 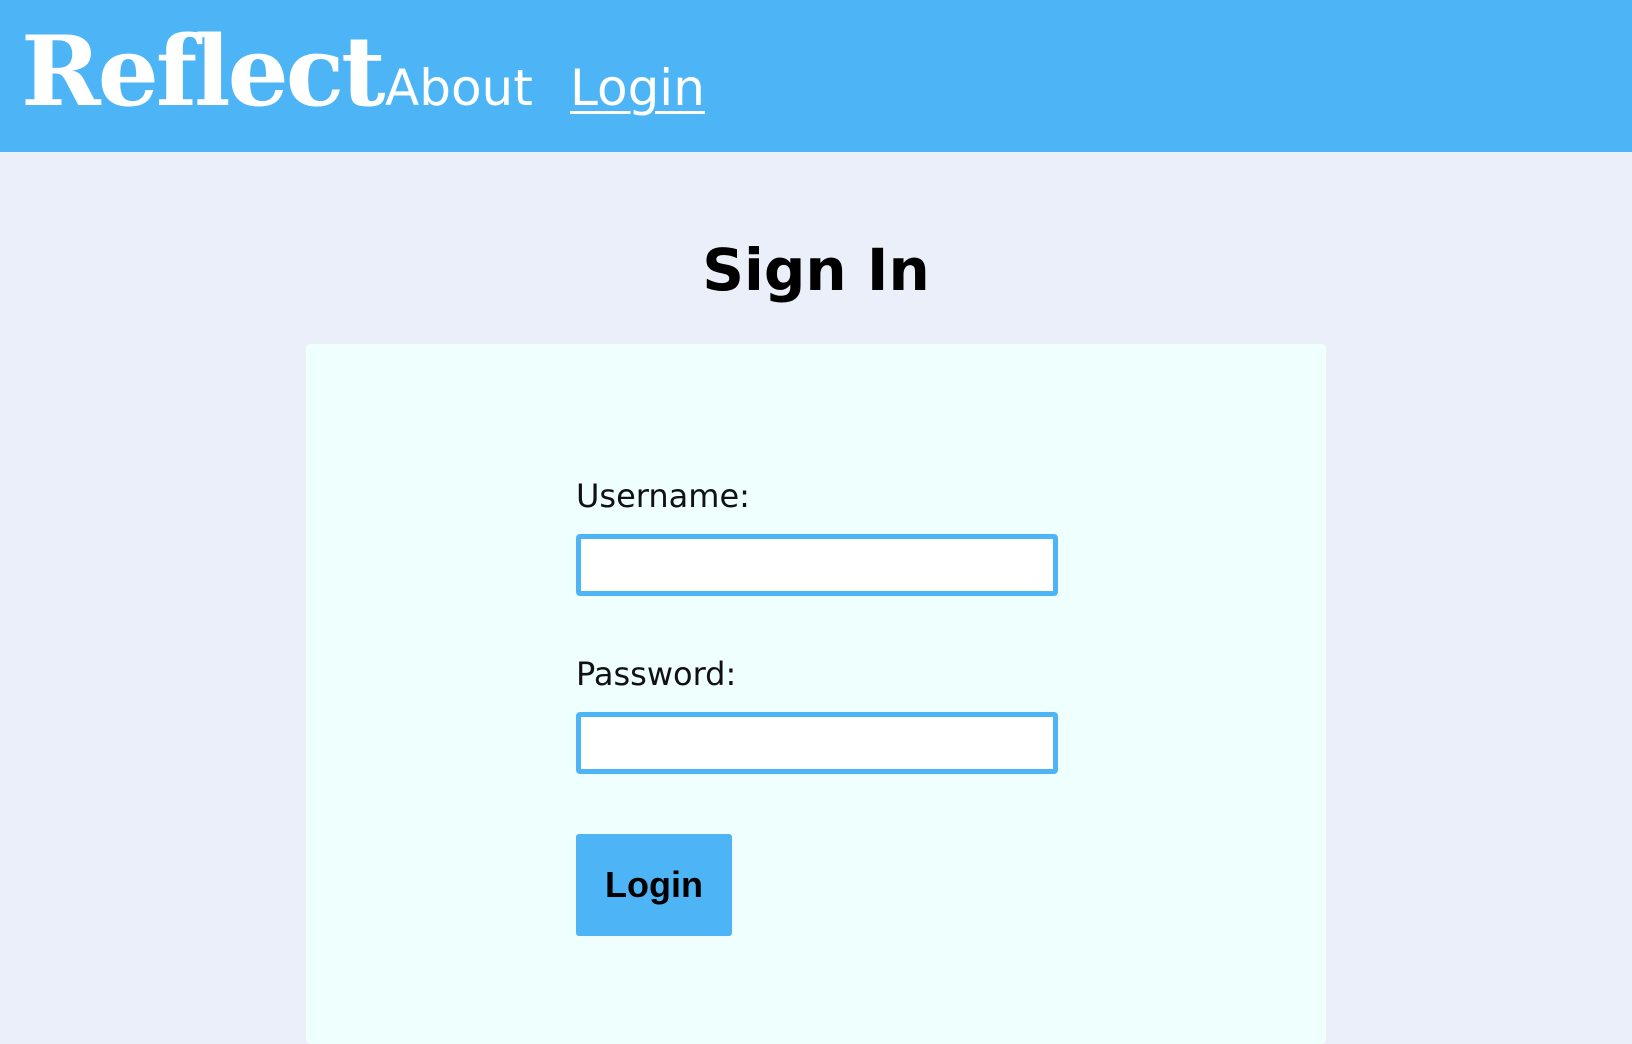 I want to click on nav-link-login: Login, so click(x=637, y=88).